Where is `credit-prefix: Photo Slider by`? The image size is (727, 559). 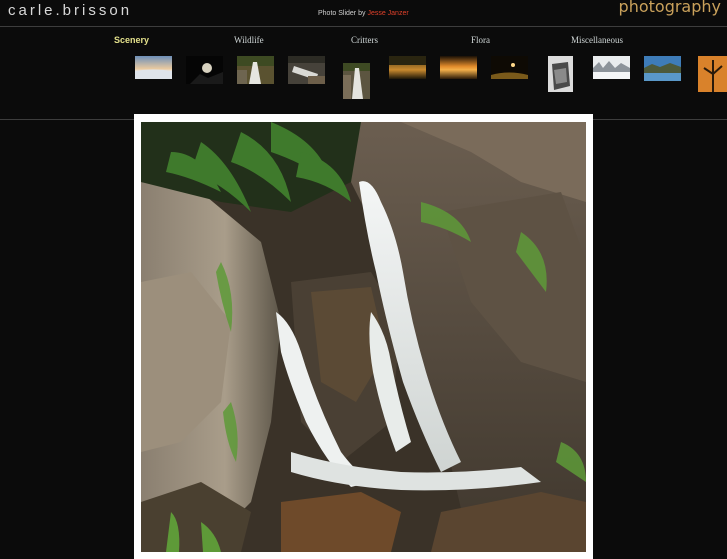
credit-prefix: Photo Slider by is located at coordinates (342, 13).